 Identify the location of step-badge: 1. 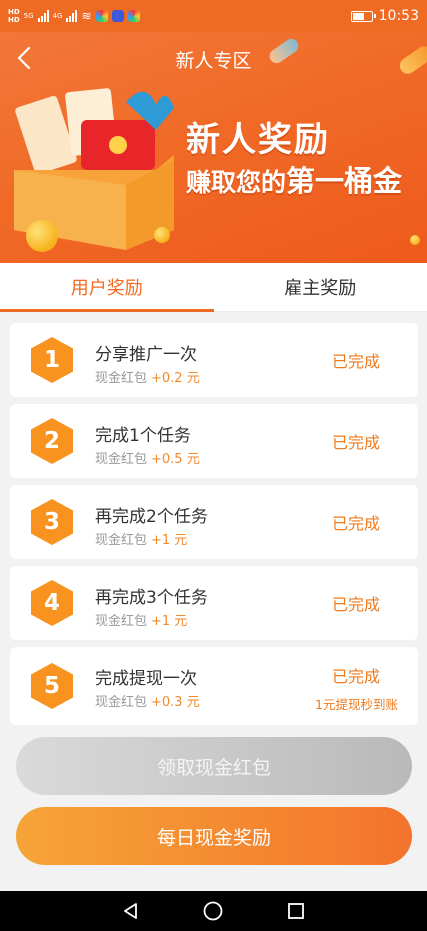
(52, 360).